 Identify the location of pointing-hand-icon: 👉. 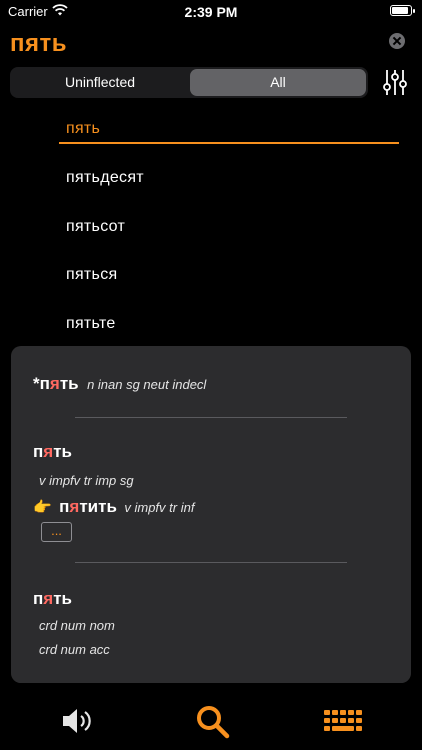
(42, 507).